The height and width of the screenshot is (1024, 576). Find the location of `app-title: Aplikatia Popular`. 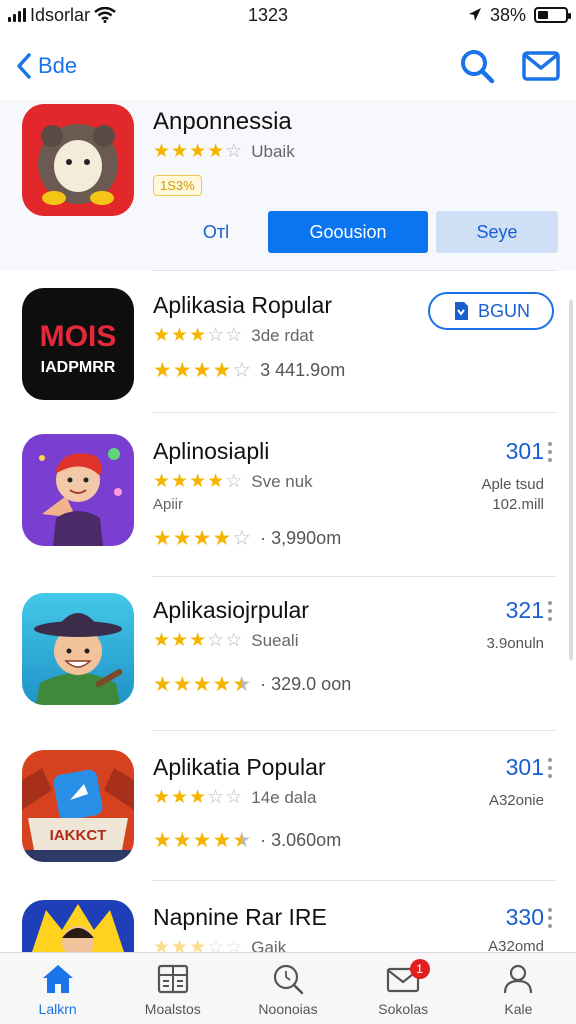

app-title: Aplikatia Popular is located at coordinates (239, 767).